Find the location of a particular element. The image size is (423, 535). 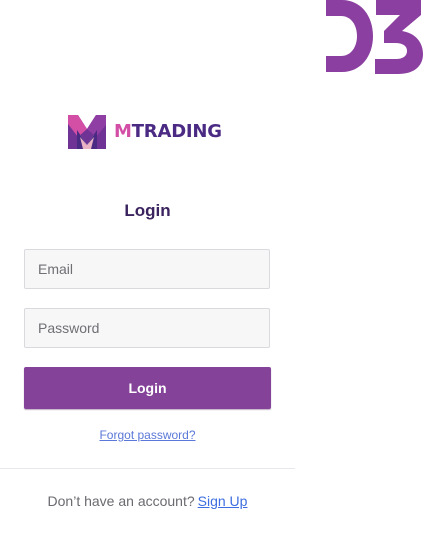

mtrading-logo: MTRADING is located at coordinates (153, 132).